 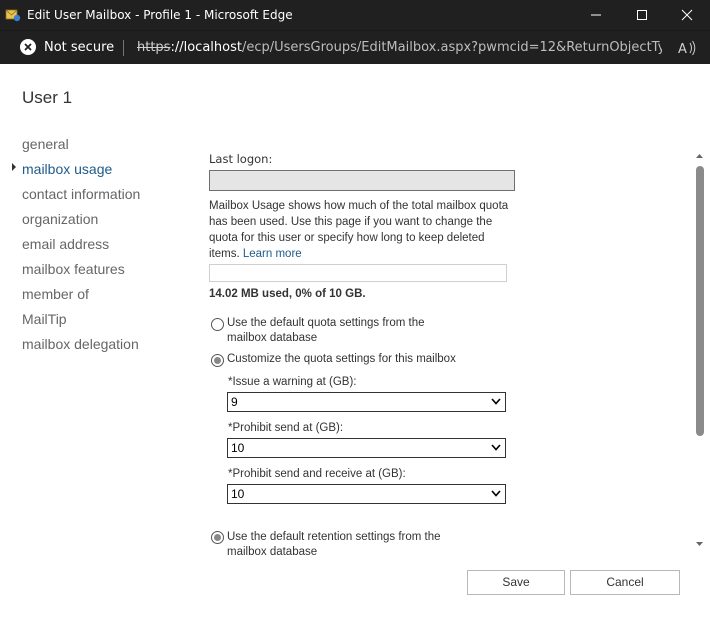 I want to click on address-divider, so click(x=123, y=48).